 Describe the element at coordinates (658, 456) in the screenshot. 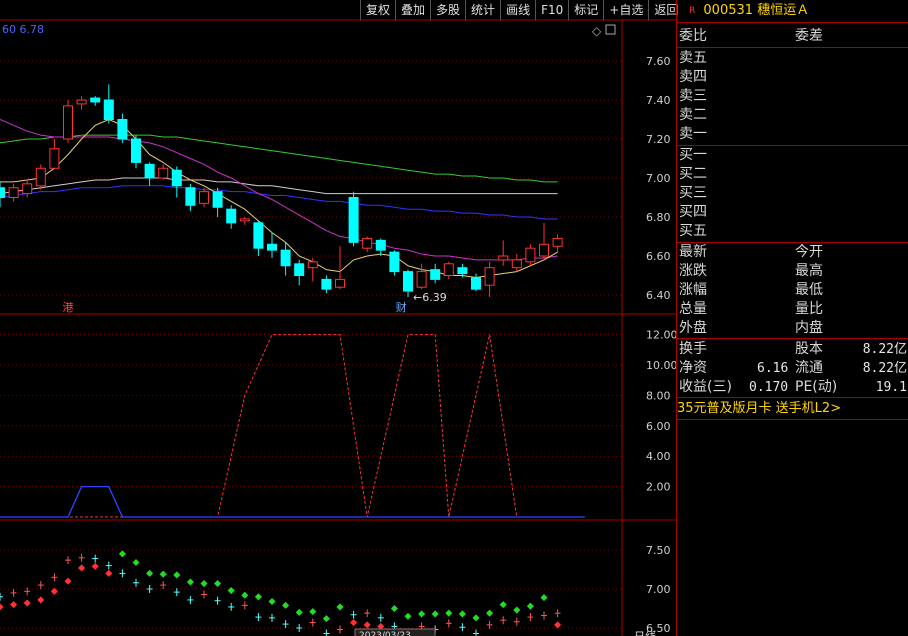

I see `indicator-y-tick-label: 4.00` at that location.